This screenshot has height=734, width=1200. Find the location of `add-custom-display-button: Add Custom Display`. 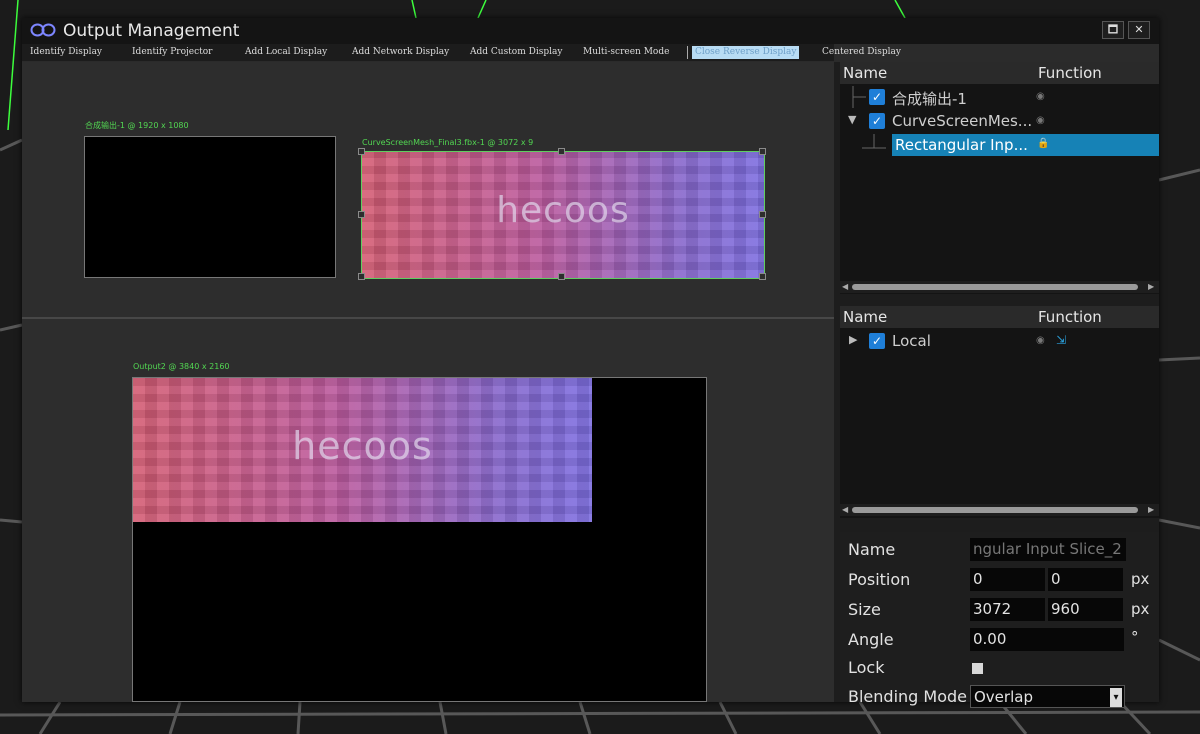

add-custom-display-button: Add Custom Display is located at coordinates (516, 52).